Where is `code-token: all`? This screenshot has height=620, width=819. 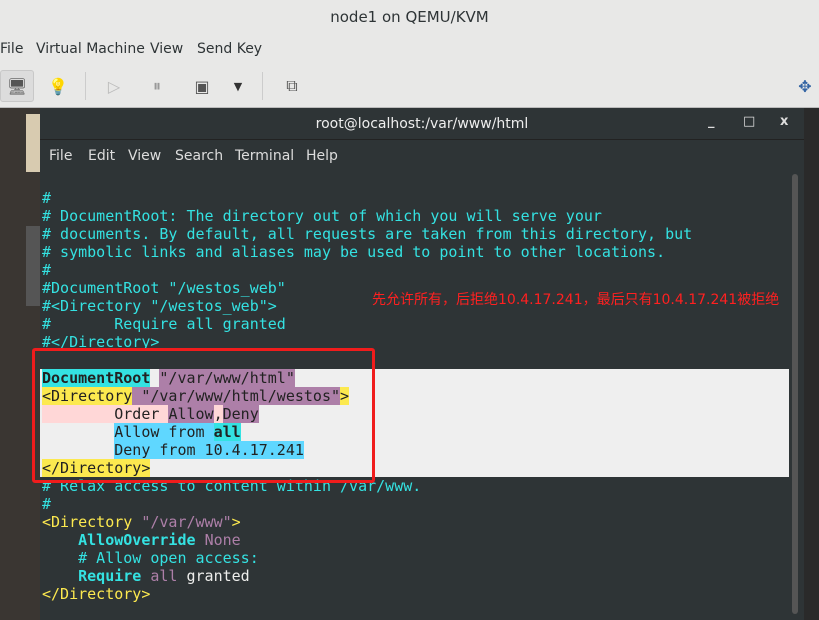
code-token: all is located at coordinates (164, 576).